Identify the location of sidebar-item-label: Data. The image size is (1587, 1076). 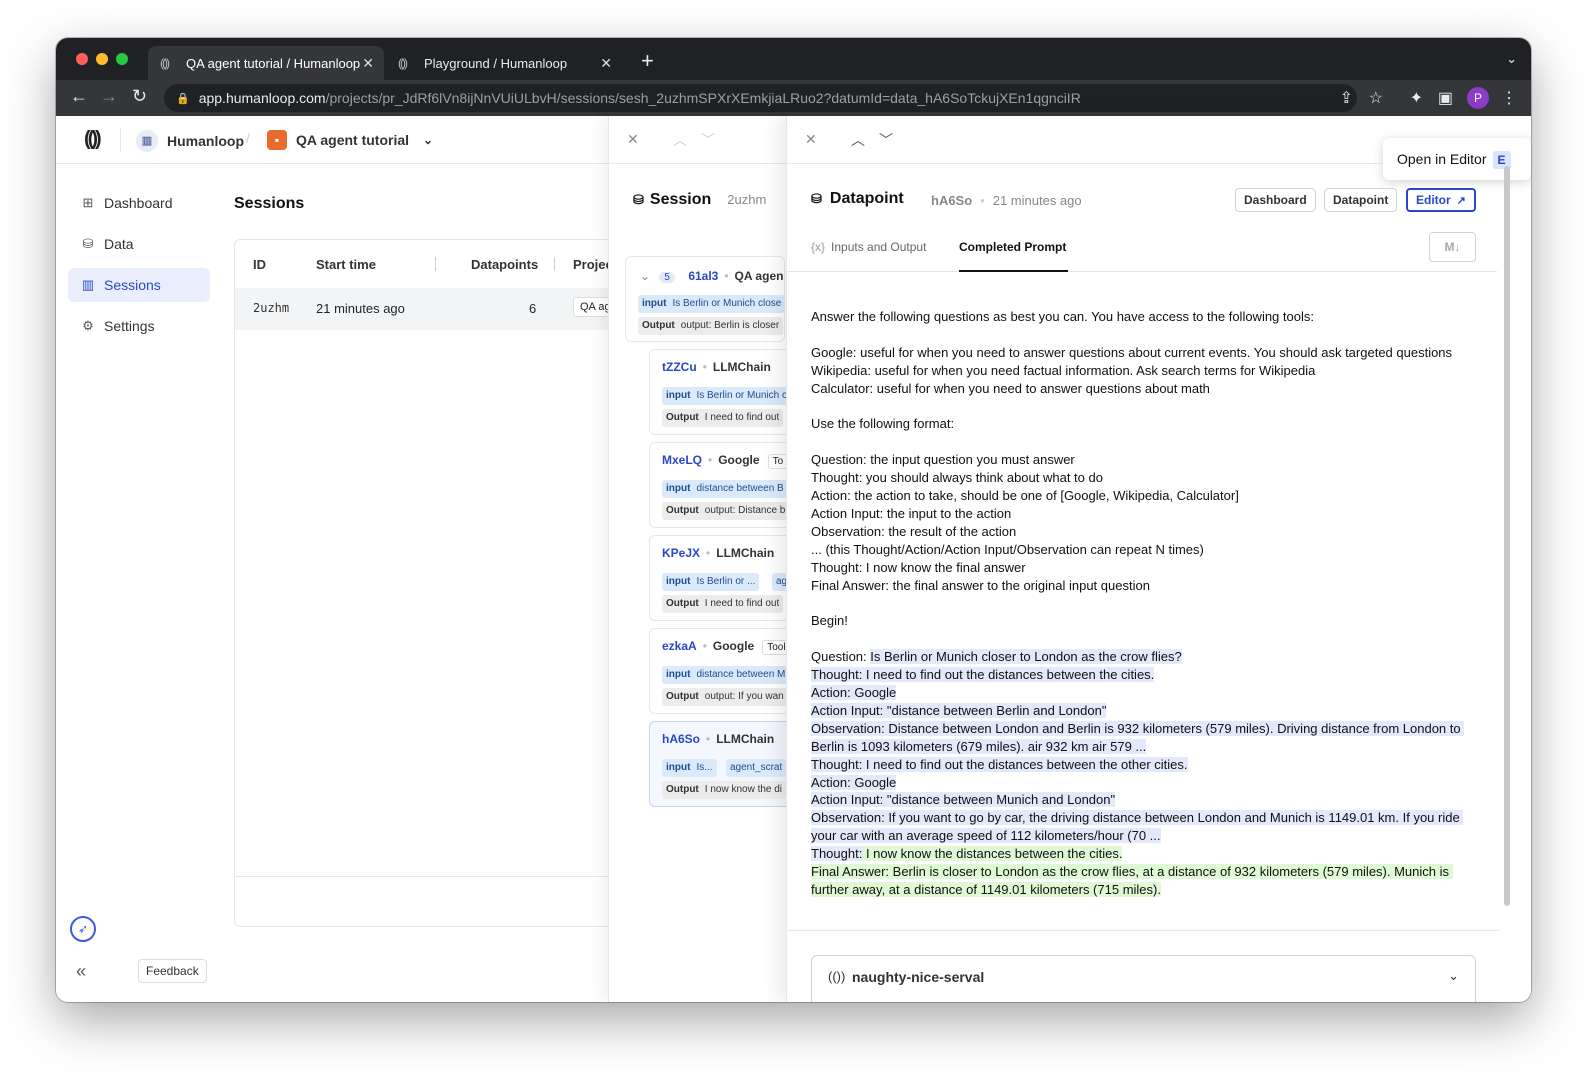
(119, 244).